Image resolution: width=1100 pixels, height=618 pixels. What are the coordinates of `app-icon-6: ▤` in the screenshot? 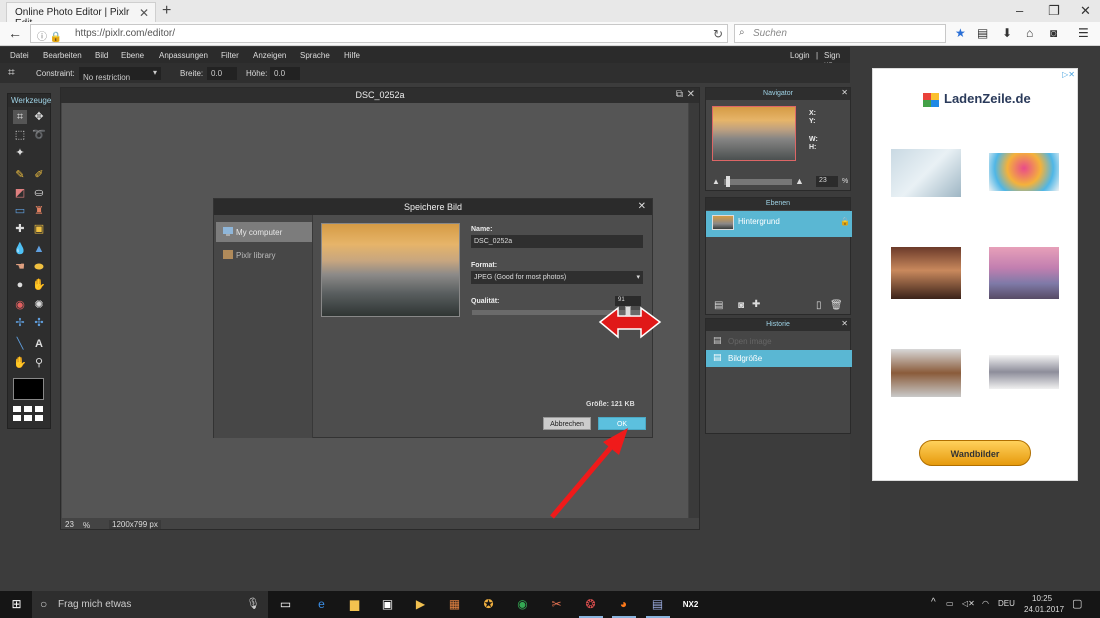 It's located at (657, 604).